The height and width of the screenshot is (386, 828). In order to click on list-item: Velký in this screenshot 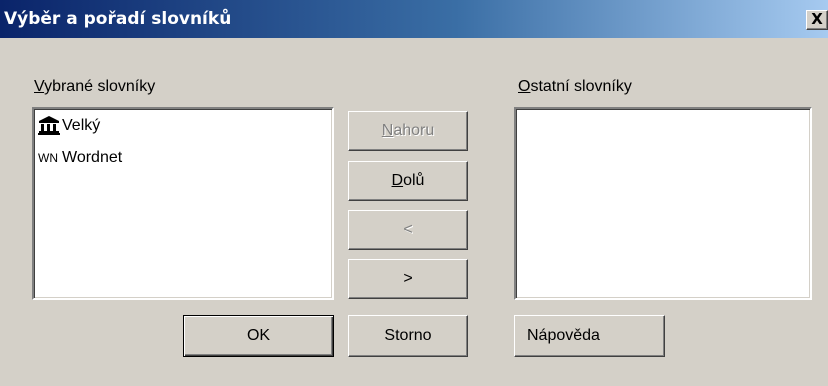, I will do `click(69, 126)`.